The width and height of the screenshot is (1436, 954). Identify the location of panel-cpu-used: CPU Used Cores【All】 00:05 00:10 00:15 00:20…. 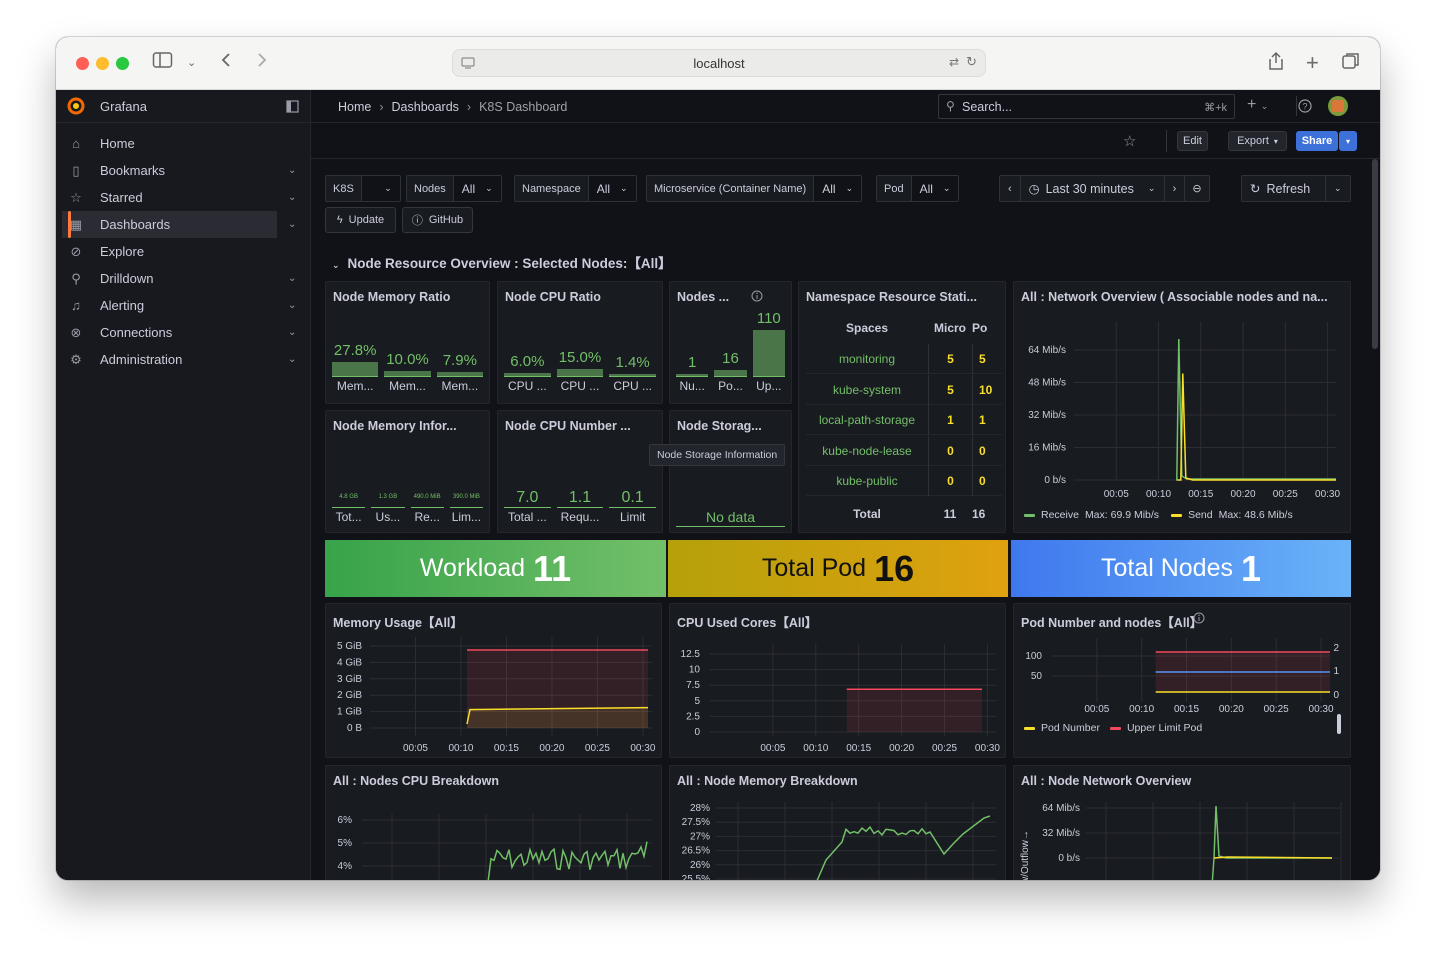
(837, 680).